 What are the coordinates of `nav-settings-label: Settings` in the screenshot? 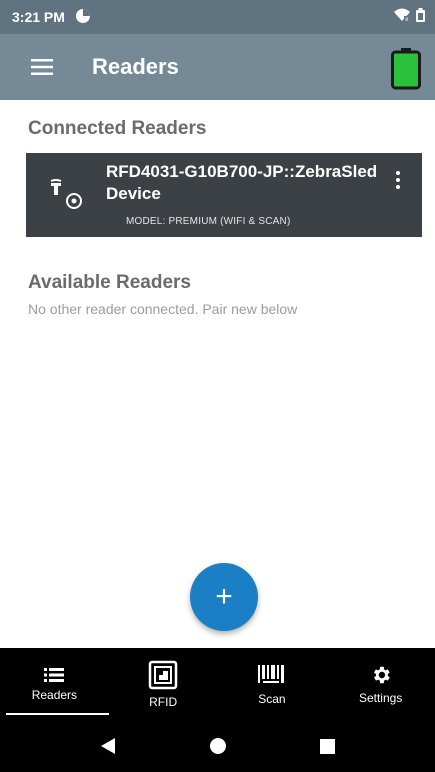 It's located at (380, 697).